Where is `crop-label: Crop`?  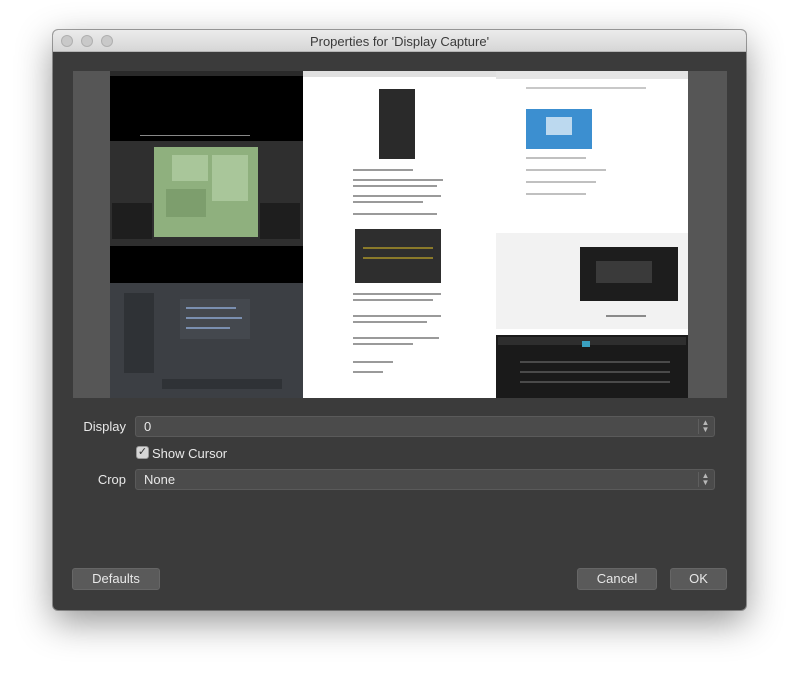
crop-label: Crop is located at coordinates (111, 479).